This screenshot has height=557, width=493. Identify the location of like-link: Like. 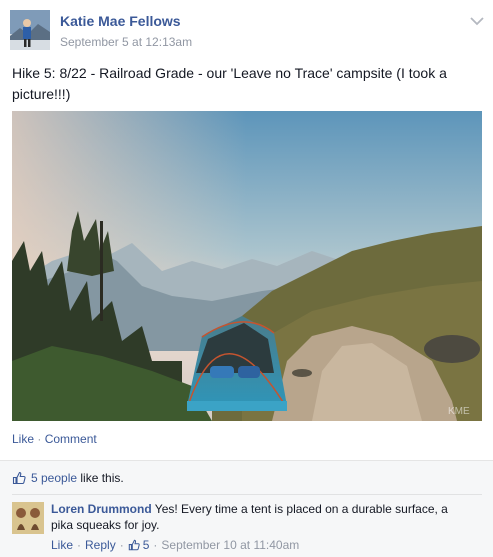
(23, 439).